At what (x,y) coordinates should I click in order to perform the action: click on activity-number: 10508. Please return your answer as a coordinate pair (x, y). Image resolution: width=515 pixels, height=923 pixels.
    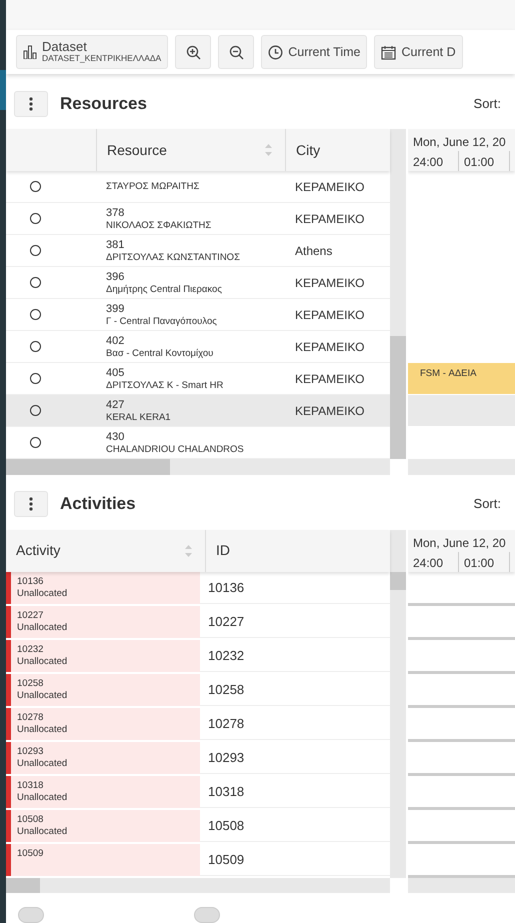
    Looking at the image, I should click on (30, 820).